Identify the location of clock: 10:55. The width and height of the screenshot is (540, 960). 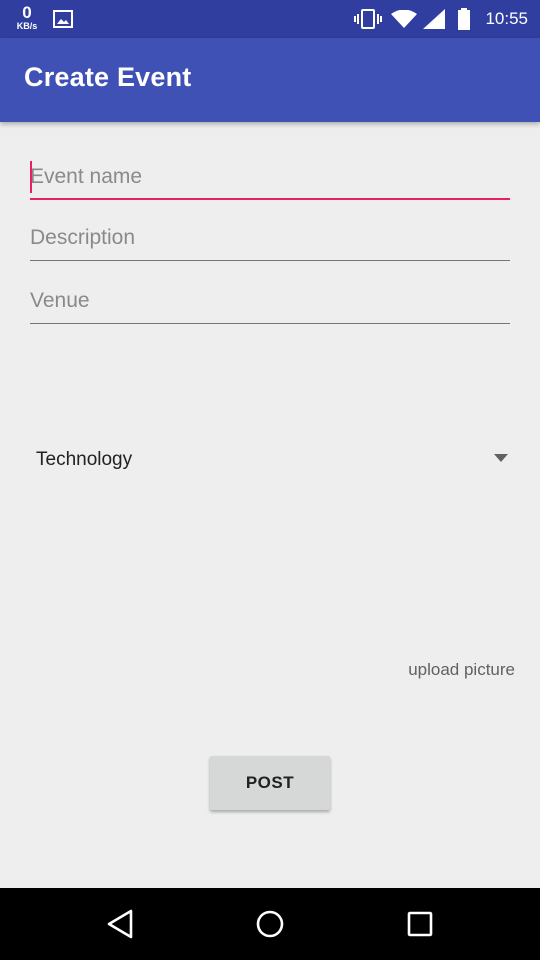
(506, 18).